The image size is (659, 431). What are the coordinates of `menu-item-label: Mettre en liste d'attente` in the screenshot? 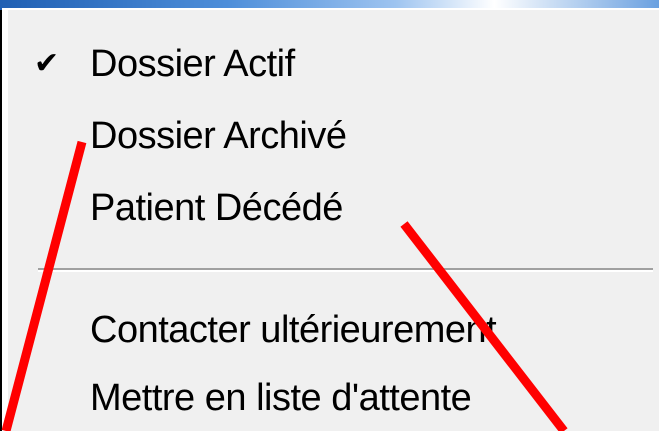 It's located at (281, 398).